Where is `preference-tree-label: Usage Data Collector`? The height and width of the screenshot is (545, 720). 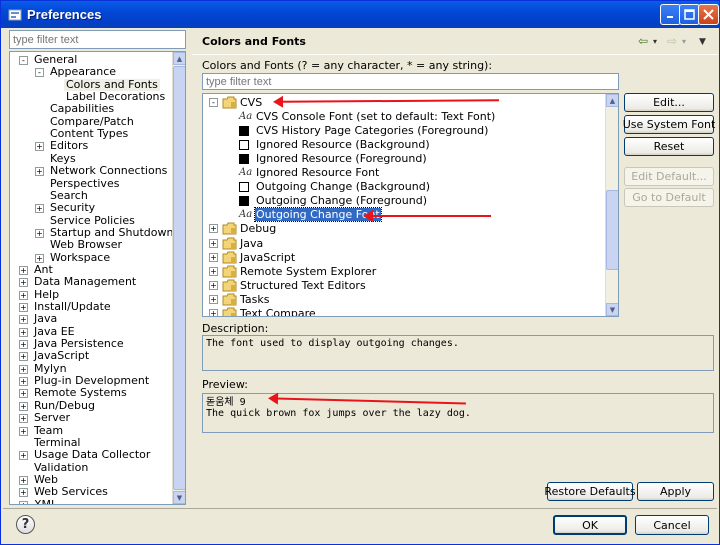
preference-tree-label: Usage Data Collector is located at coordinates (92, 455).